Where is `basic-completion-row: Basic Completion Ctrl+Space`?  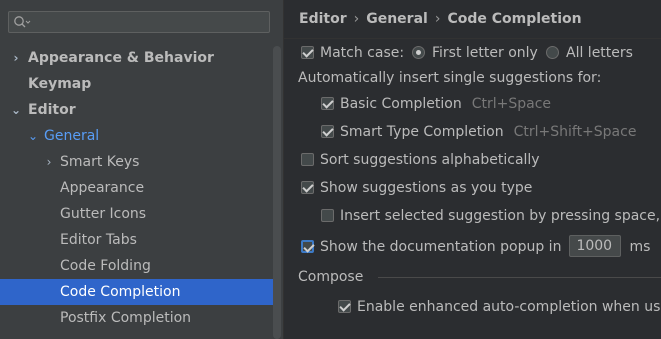 basic-completion-row: Basic Completion Ctrl+Space is located at coordinates (436, 104).